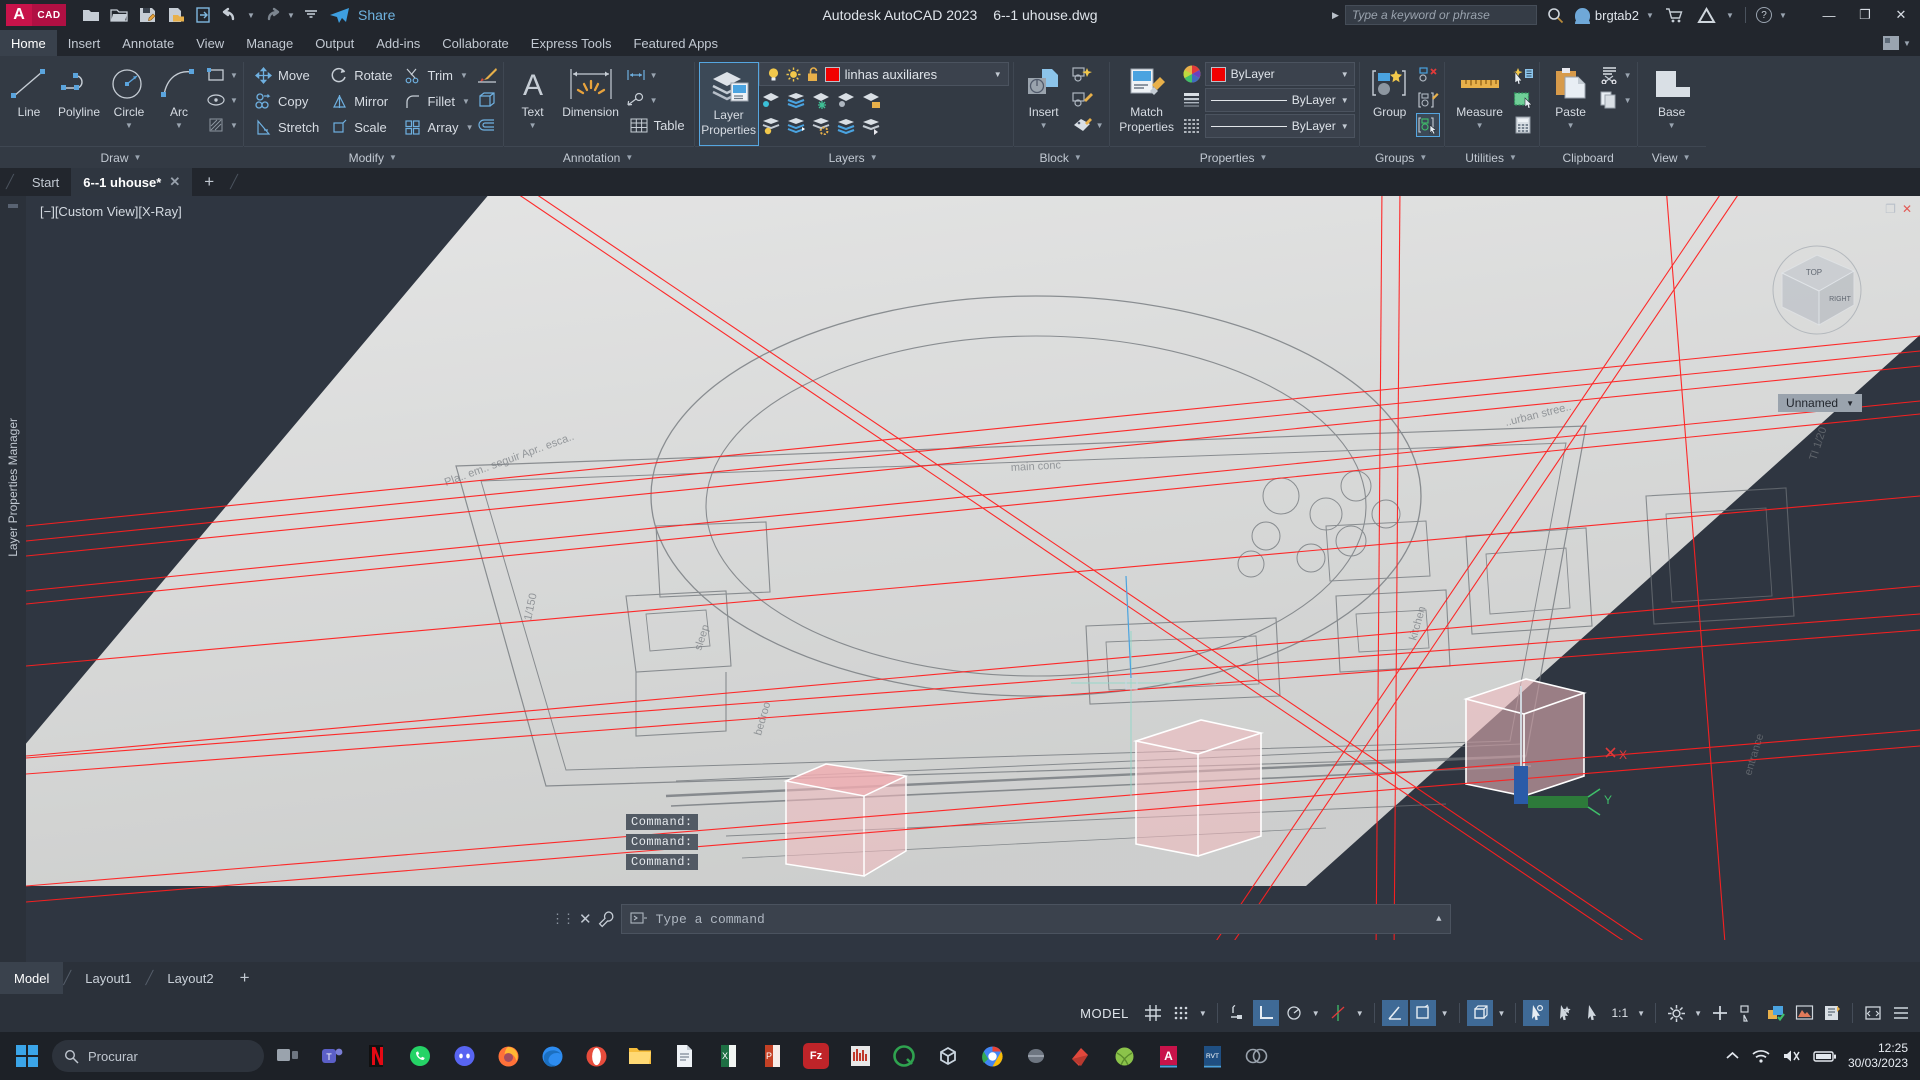  What do you see at coordinates (475, 43) in the screenshot?
I see `ribbon-tab-collaborate: Collaborate` at bounding box center [475, 43].